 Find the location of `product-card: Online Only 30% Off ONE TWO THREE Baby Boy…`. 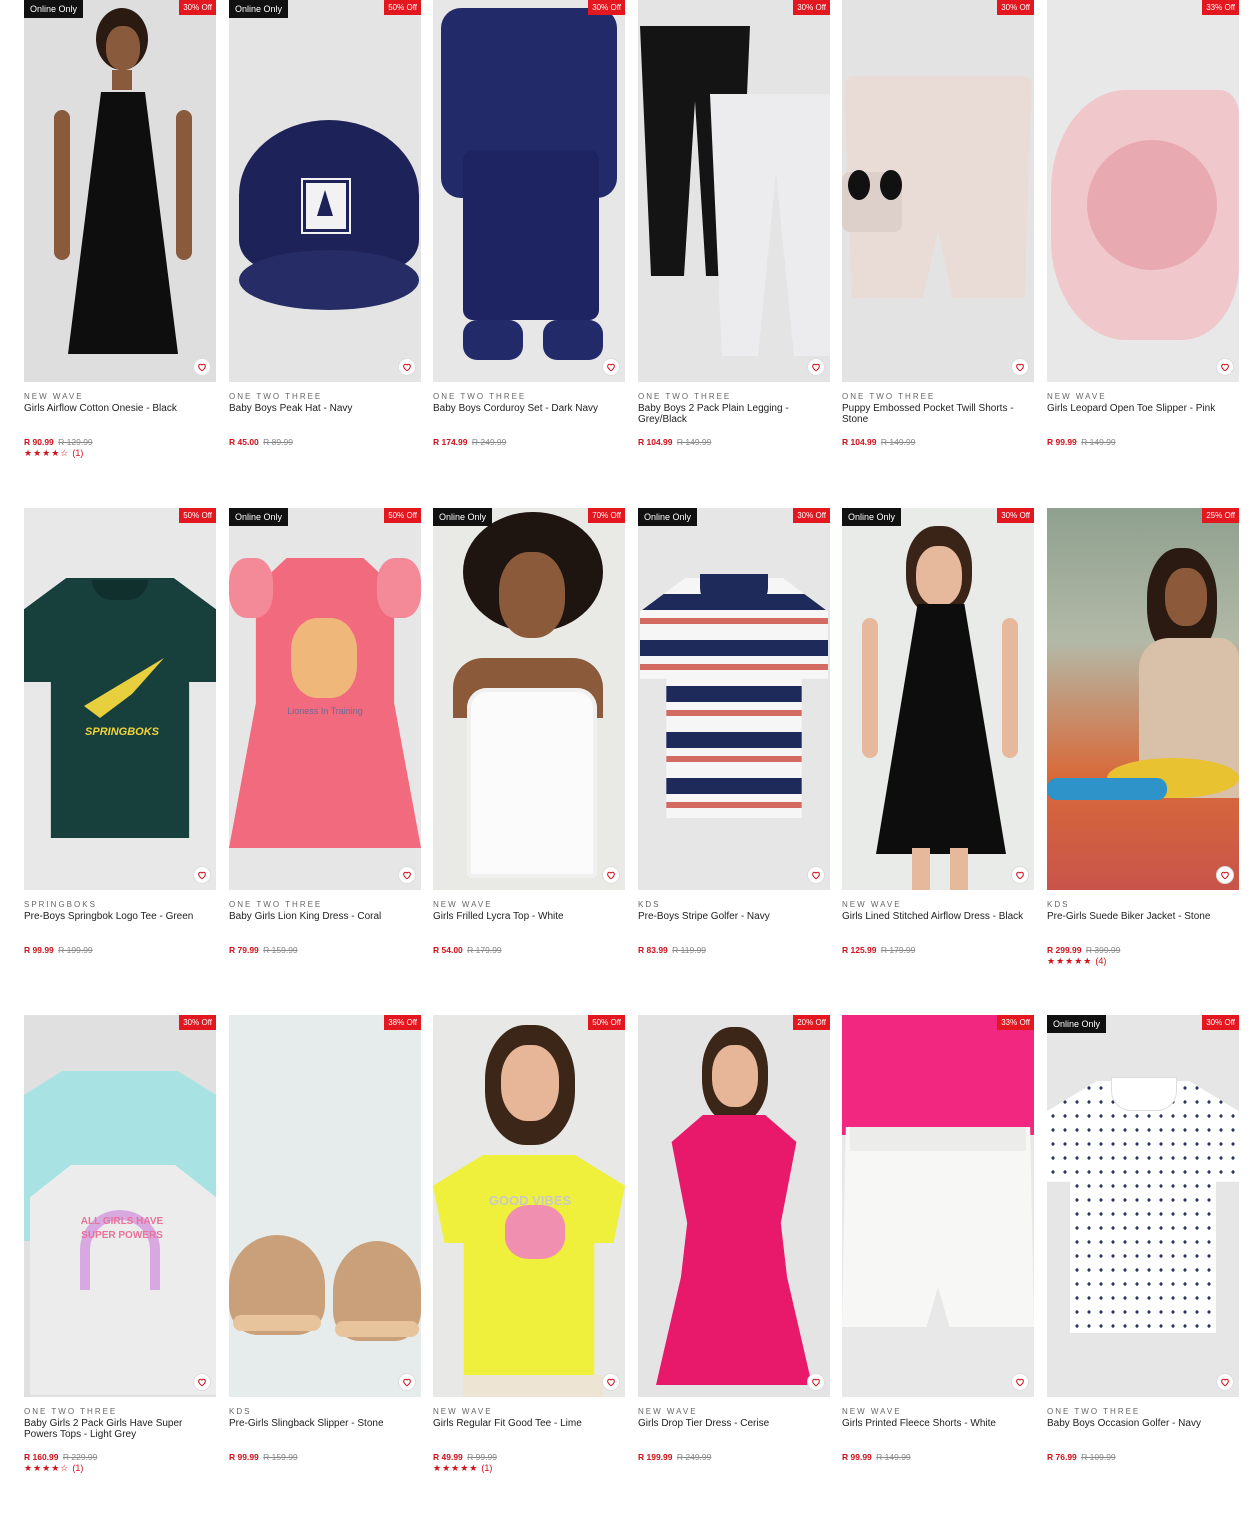

product-card: Online Only 30% Off ONE TWO THREE Baby Boy… is located at coordinates (1143, 1238).